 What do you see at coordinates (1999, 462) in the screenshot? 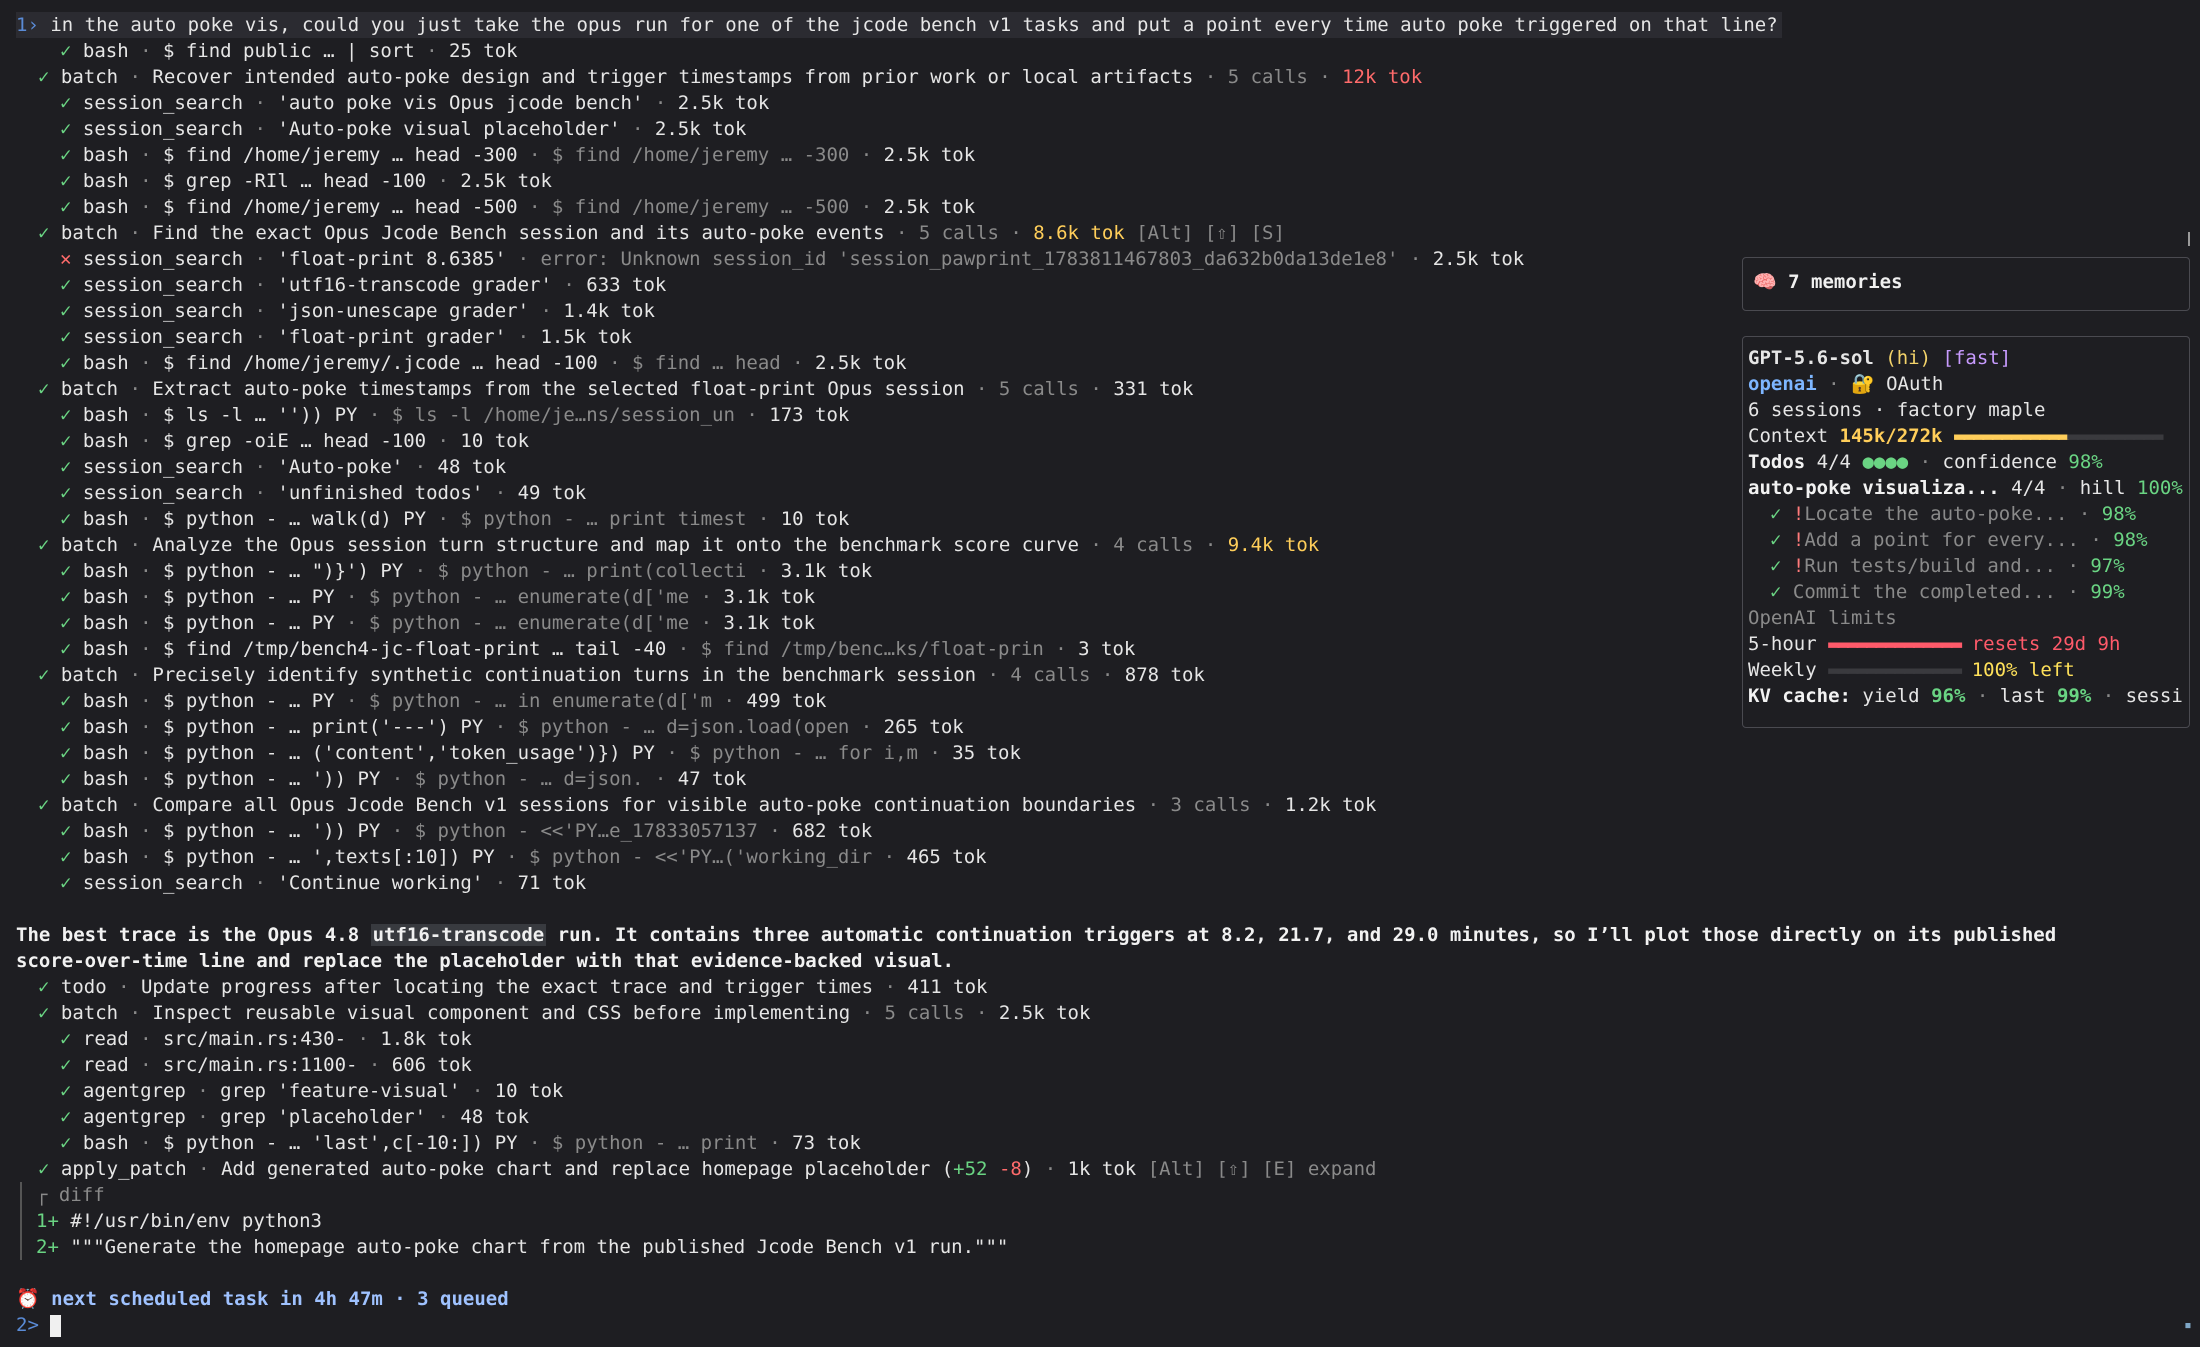
I see `confidence-label: confidence` at bounding box center [1999, 462].